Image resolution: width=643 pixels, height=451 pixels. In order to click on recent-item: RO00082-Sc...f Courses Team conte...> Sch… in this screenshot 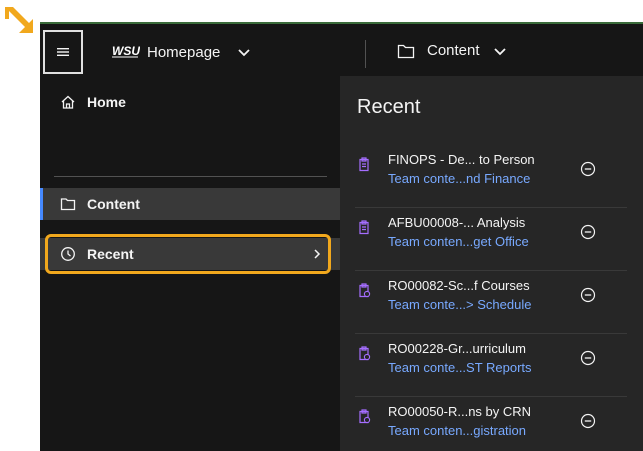, I will do `click(491, 303)`.